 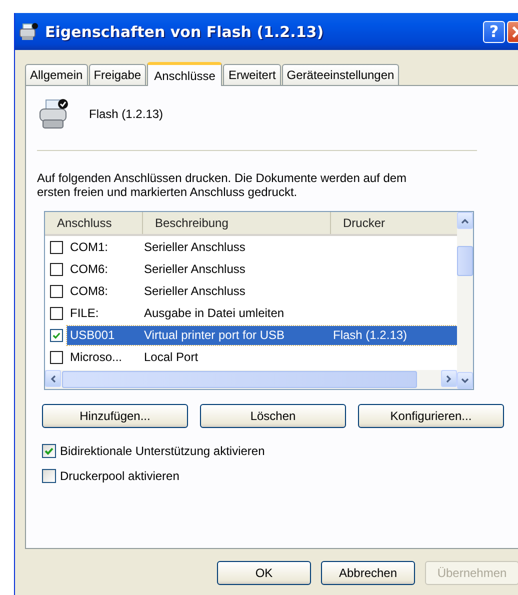 I want to click on horizontal-scrollbar, so click(x=251, y=379).